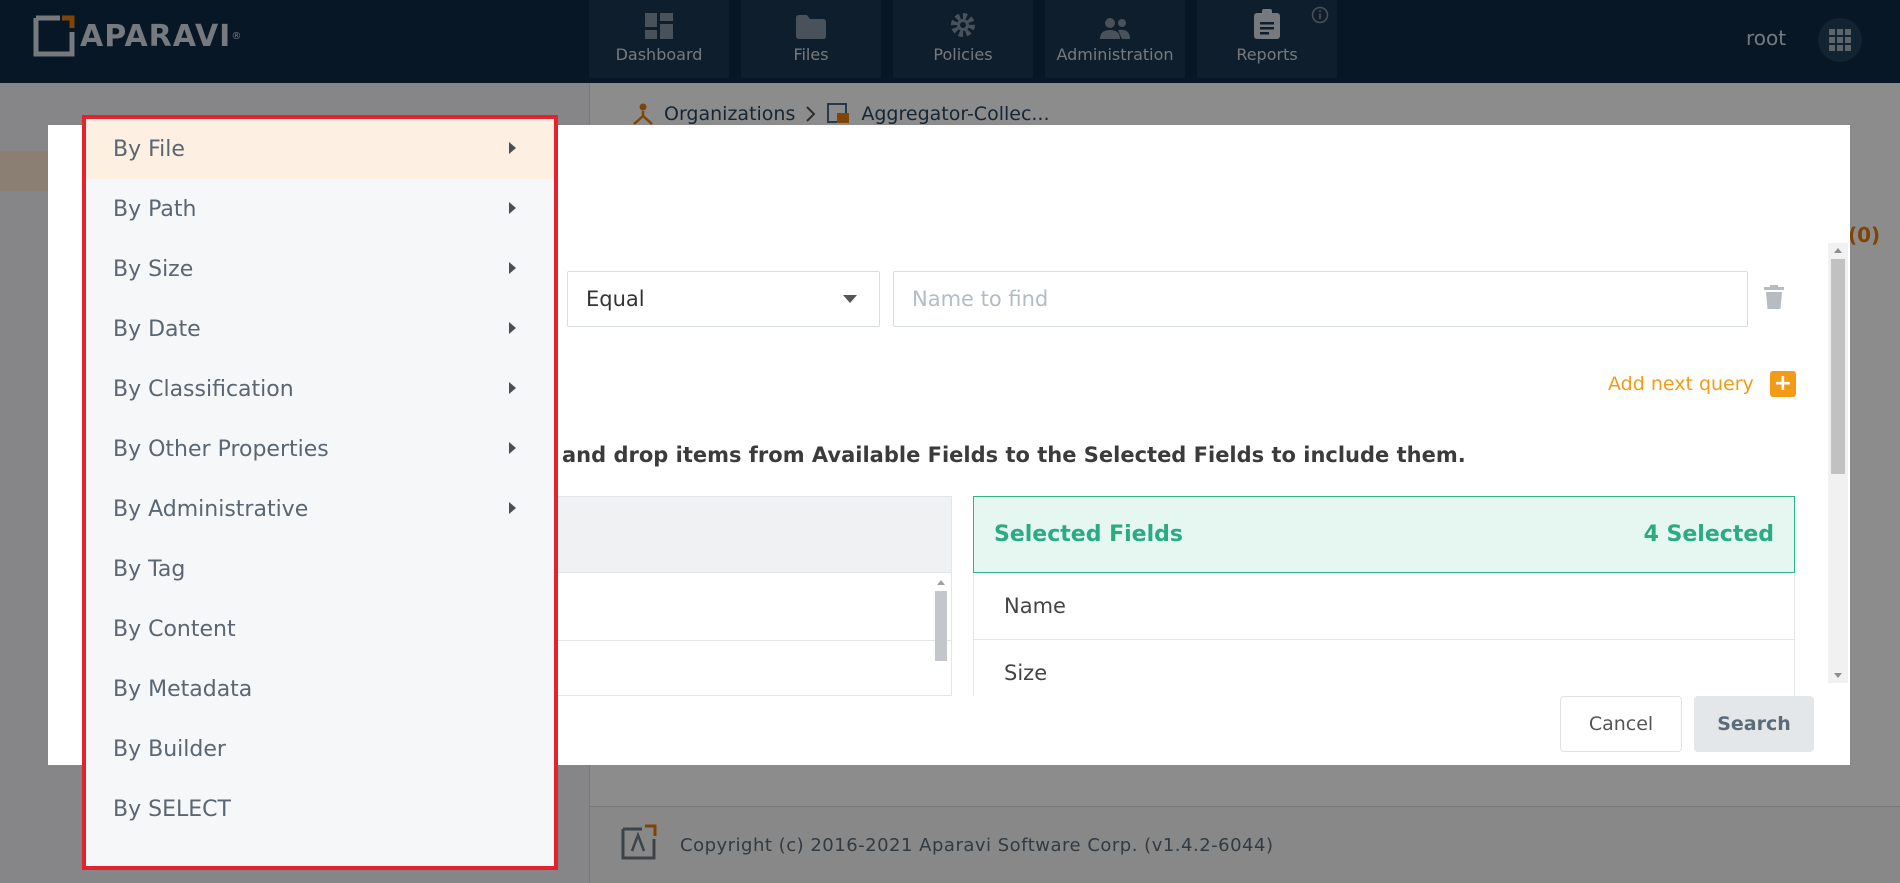 Image resolution: width=1900 pixels, height=883 pixels. What do you see at coordinates (941, 636) in the screenshot?
I see `available-fields-scrollbar` at bounding box center [941, 636].